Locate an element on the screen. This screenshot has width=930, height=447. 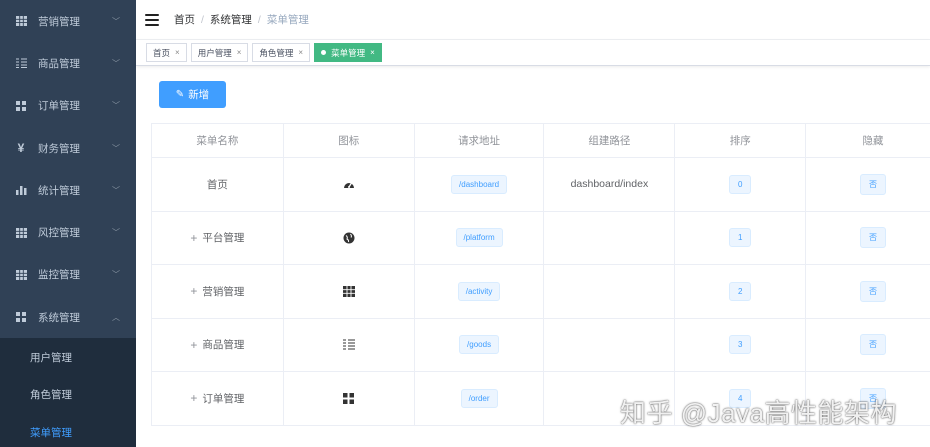
tag-users: 用户管理 × is located at coordinates (219, 52).